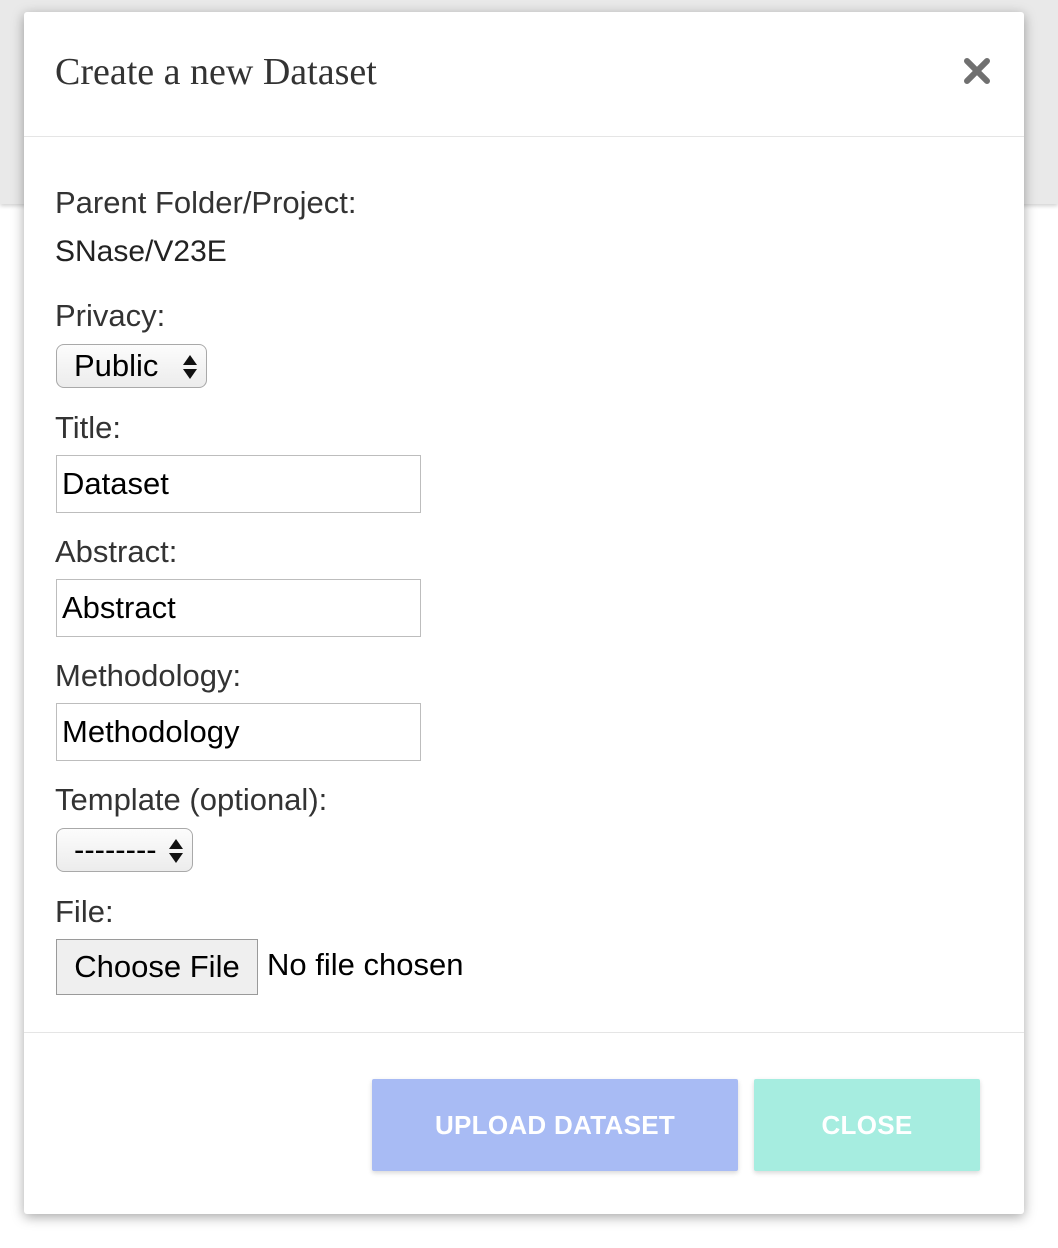 This screenshot has height=1248, width=1058. What do you see at coordinates (365, 964) in the screenshot?
I see `file-status-text: No file chosen` at bounding box center [365, 964].